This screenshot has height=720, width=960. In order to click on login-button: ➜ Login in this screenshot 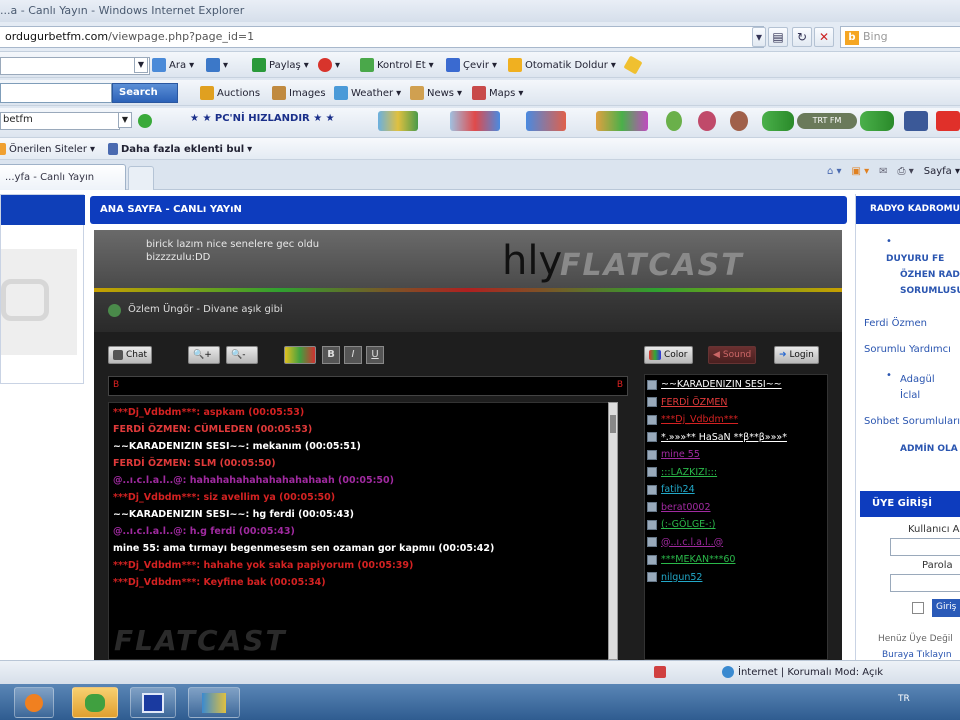, I will do `click(796, 355)`.